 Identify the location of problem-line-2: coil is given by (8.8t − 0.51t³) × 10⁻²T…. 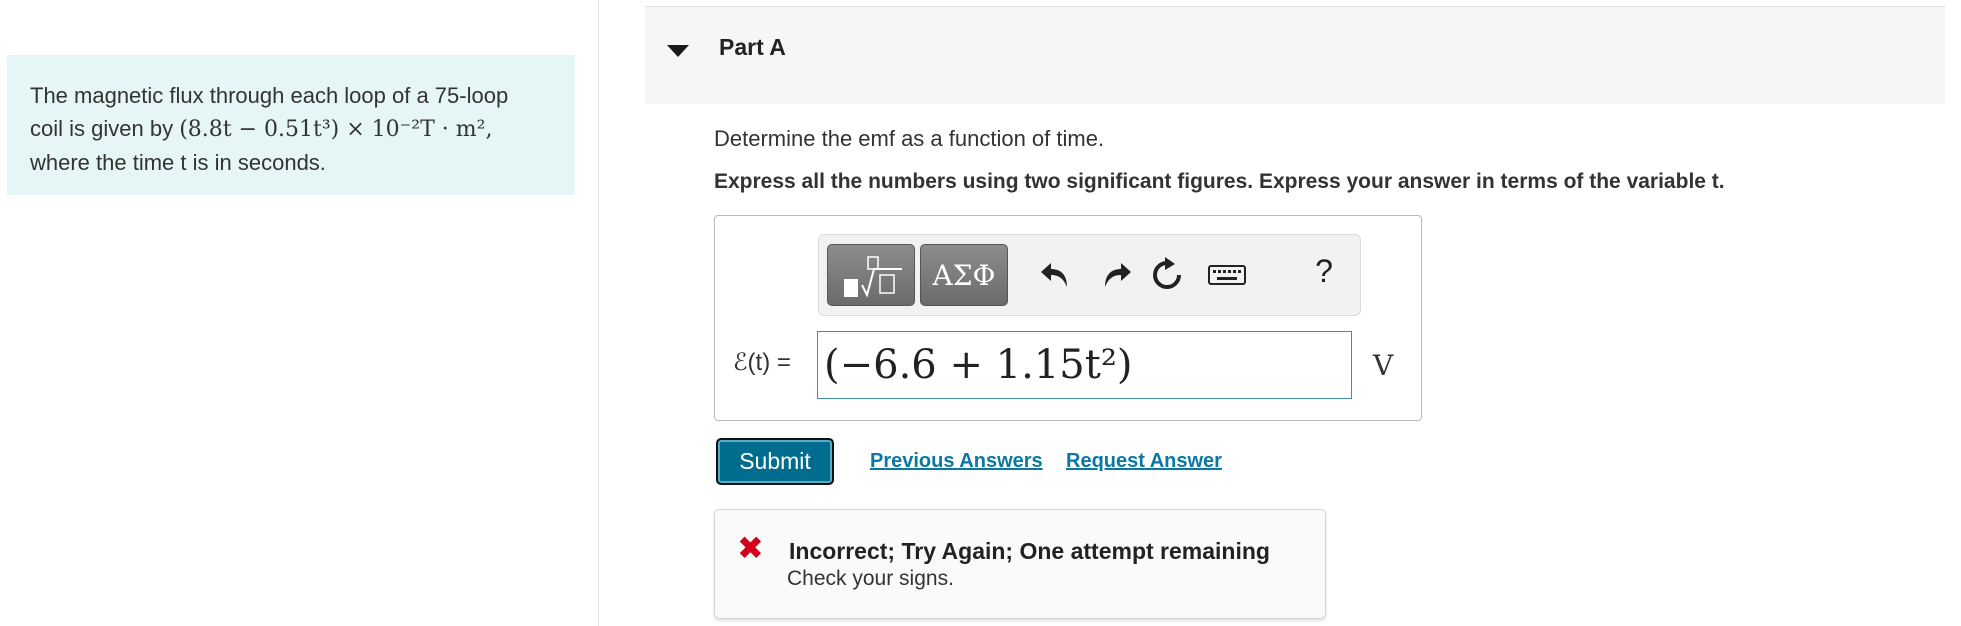
(291, 129).